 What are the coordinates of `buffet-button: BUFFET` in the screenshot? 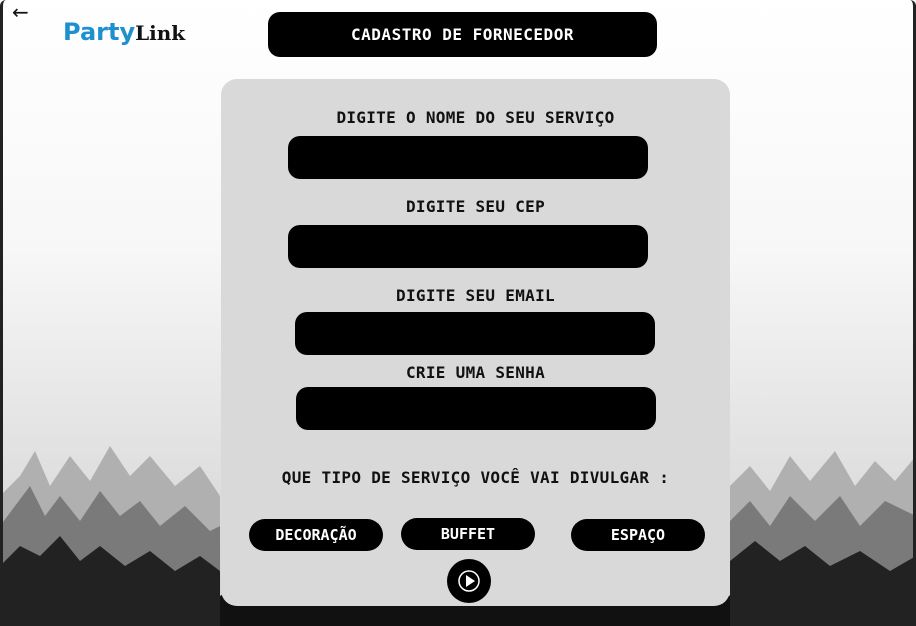 It's located at (468, 534).